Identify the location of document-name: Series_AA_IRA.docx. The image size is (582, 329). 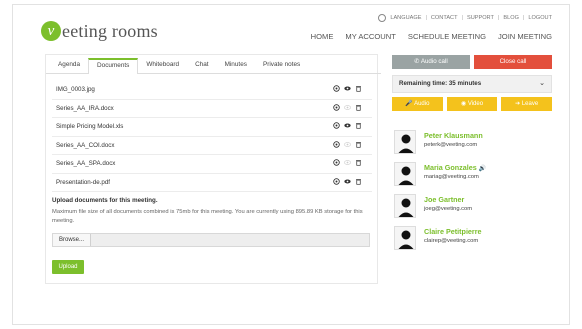
(83, 108).